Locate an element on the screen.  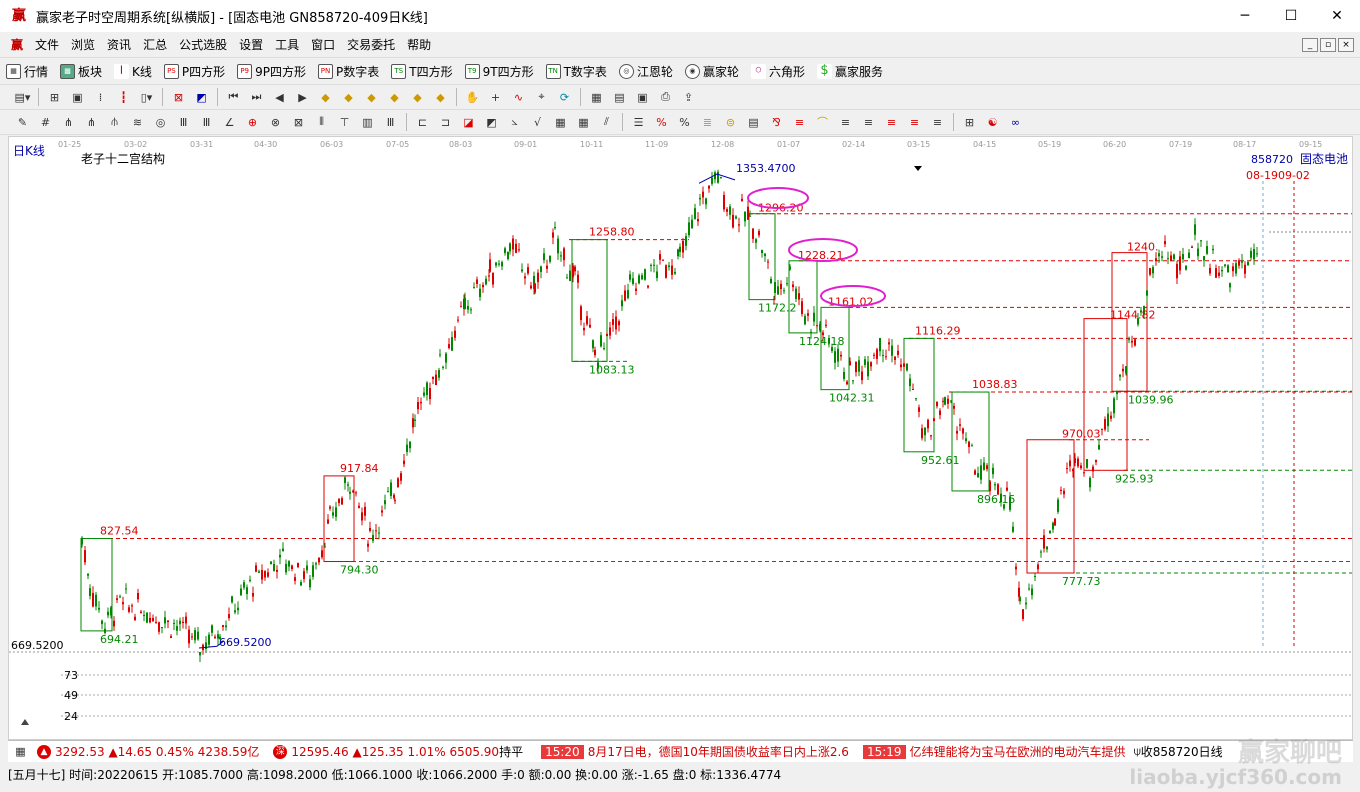
export-icon: ⇪ is located at coordinates (688, 97).